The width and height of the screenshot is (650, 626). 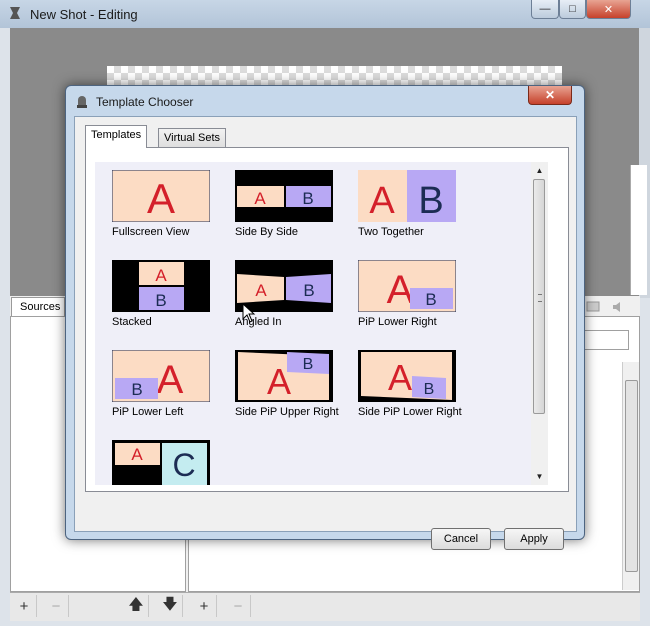 What do you see at coordinates (619, 307) in the screenshot?
I see `speaker-icon` at bounding box center [619, 307].